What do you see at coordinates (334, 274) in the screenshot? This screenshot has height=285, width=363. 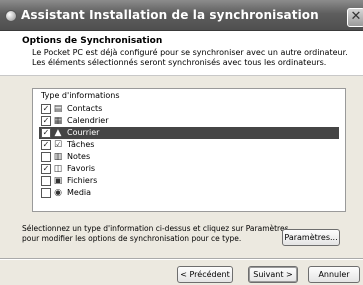 I see `cancel-button: Annuler` at bounding box center [334, 274].